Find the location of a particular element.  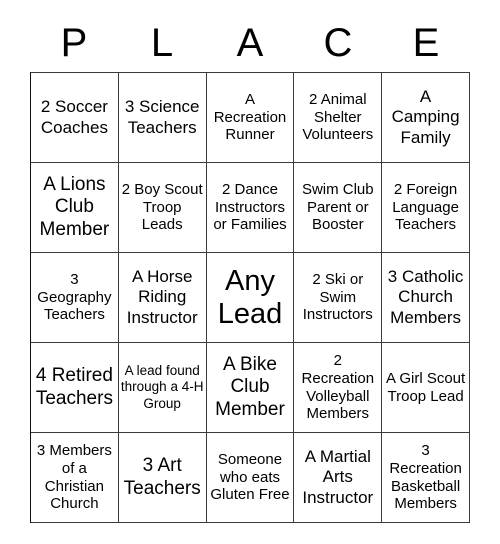

bingo-cell-l3: A Horse Riding Instructor is located at coordinates (162, 298).